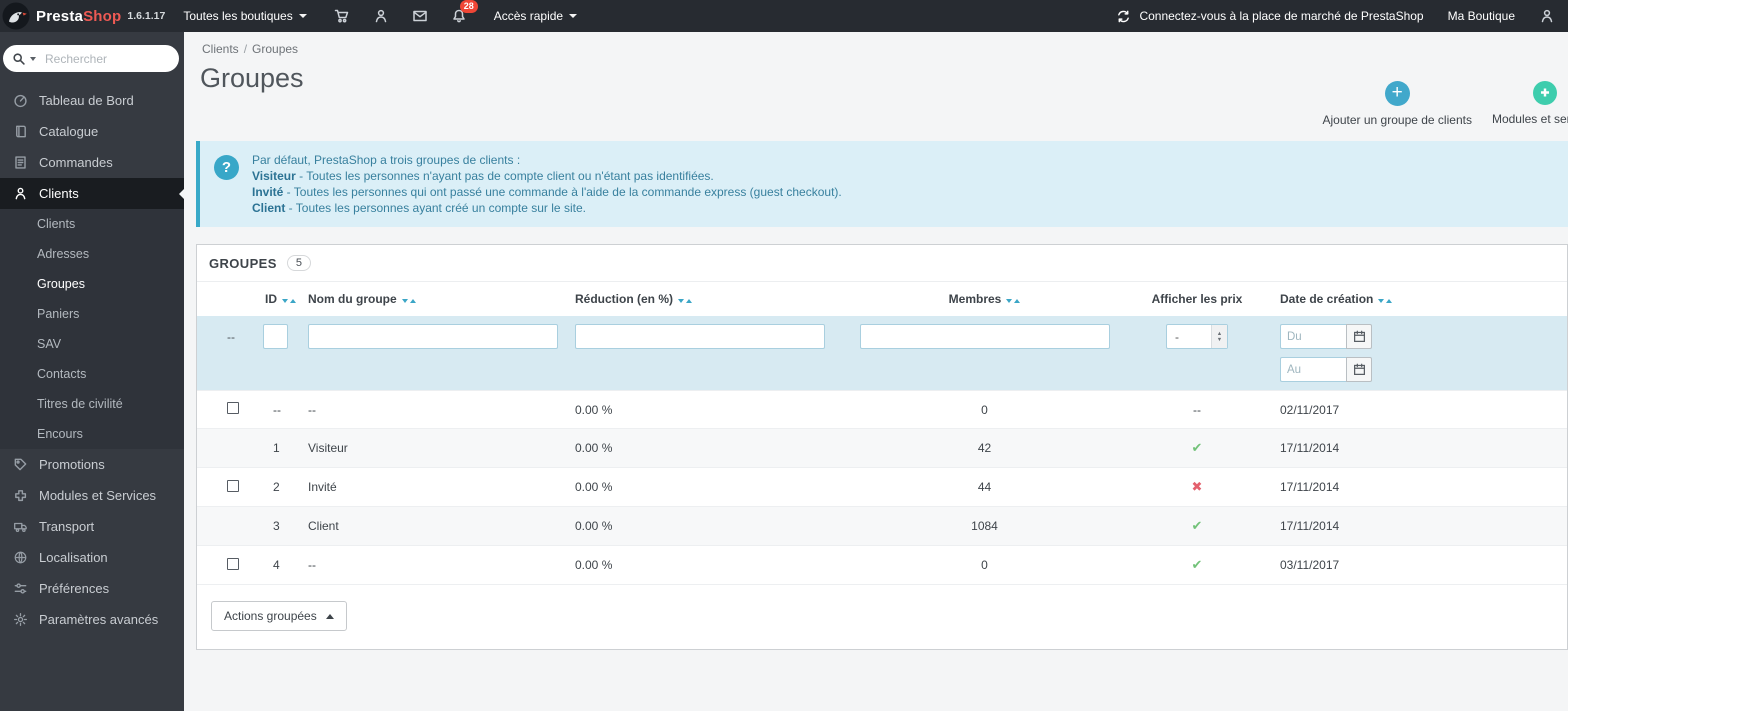 This screenshot has width=1738, height=711. What do you see at coordinates (882, 526) in the screenshot?
I see `table-row: 3 Client 0.00 % 1084 17/11/2014` at bounding box center [882, 526].